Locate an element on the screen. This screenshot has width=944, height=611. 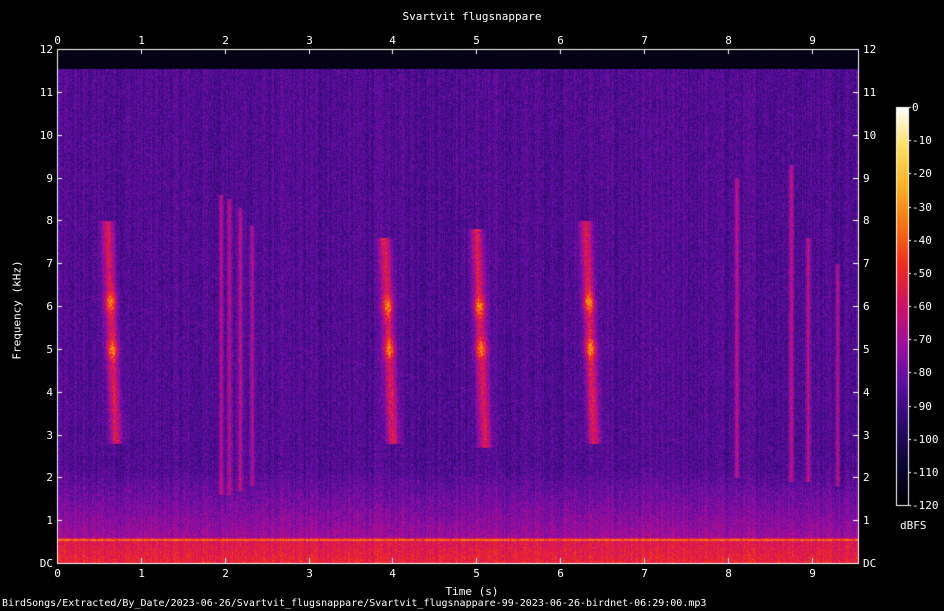
x-tick-label: 5 is located at coordinates (476, 573).